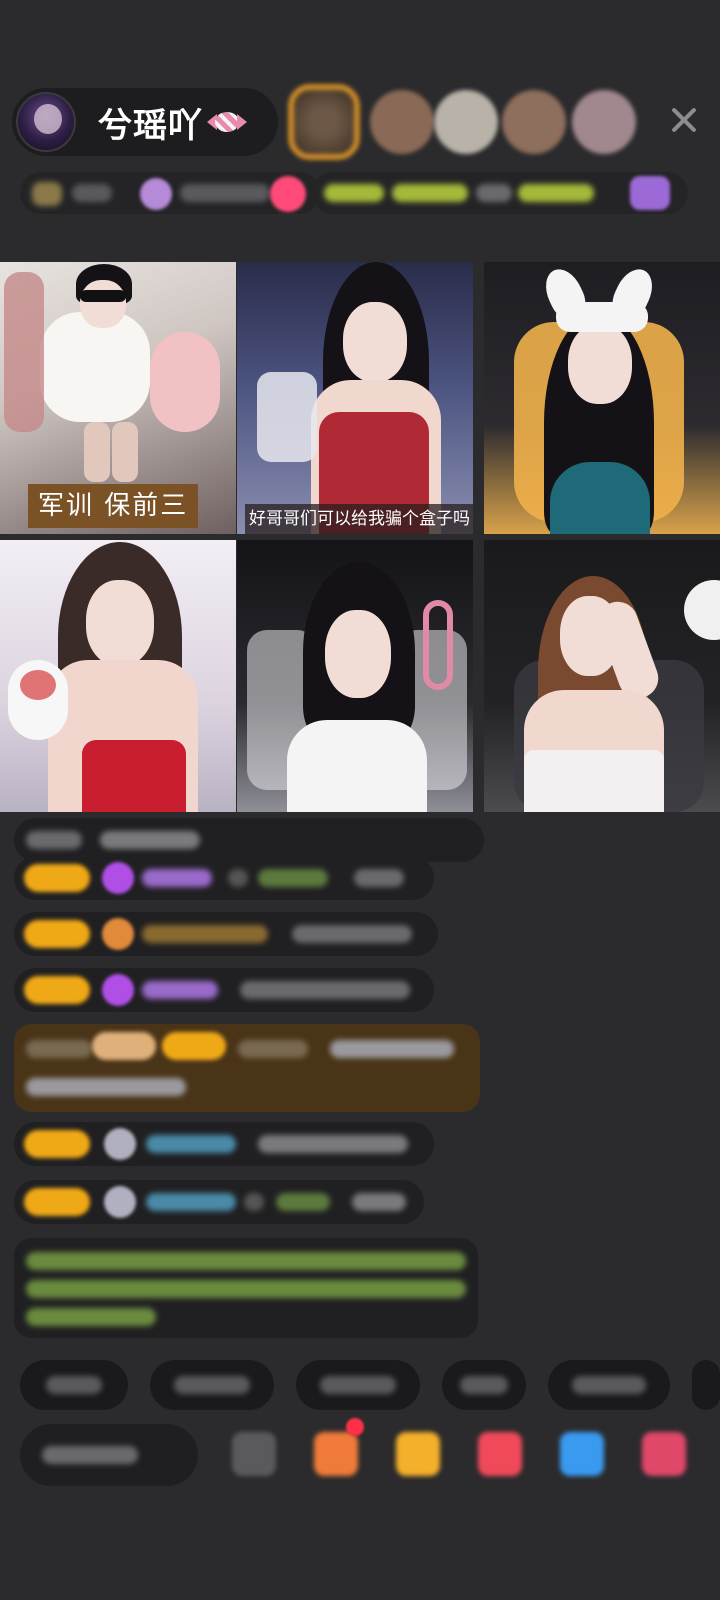 This screenshot has height=1600, width=720. What do you see at coordinates (150, 125) in the screenshot?
I see `host-name: 兮瑶吖` at bounding box center [150, 125].